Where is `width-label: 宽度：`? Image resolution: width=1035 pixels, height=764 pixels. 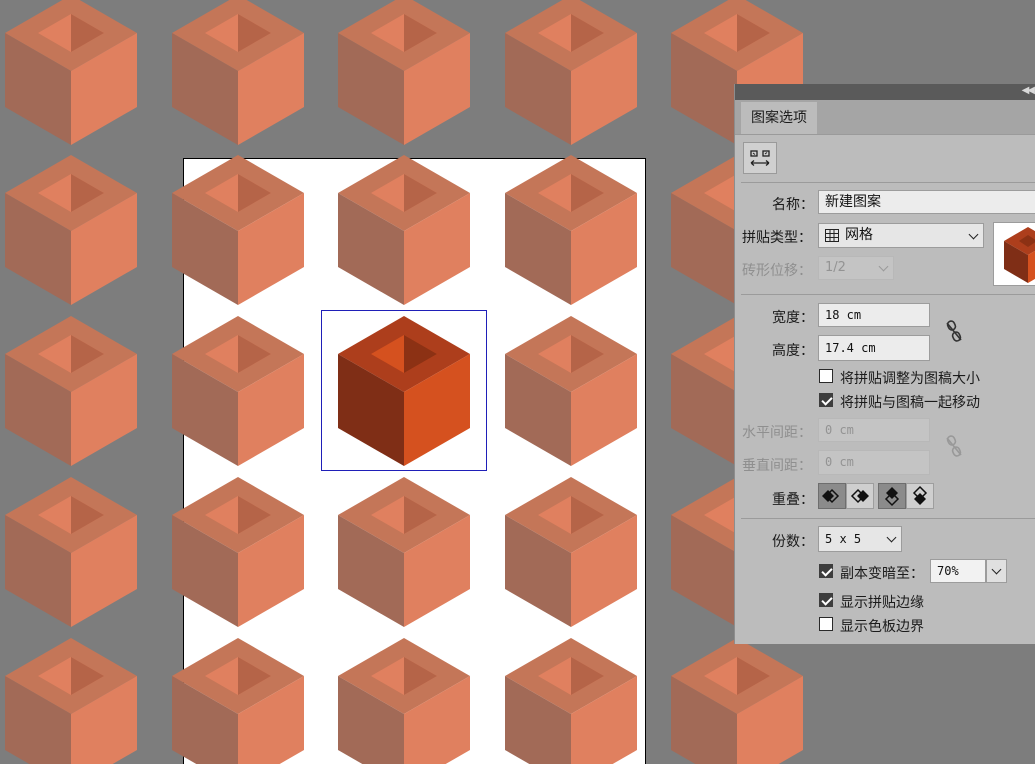 width-label: 宽度： is located at coordinates (793, 318).